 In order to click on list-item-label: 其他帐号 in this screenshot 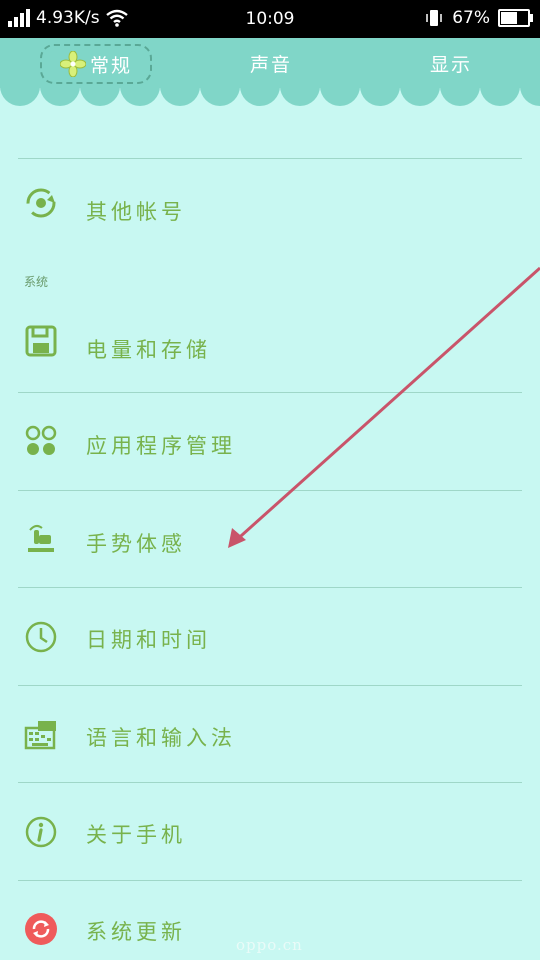, I will do `click(136, 212)`.